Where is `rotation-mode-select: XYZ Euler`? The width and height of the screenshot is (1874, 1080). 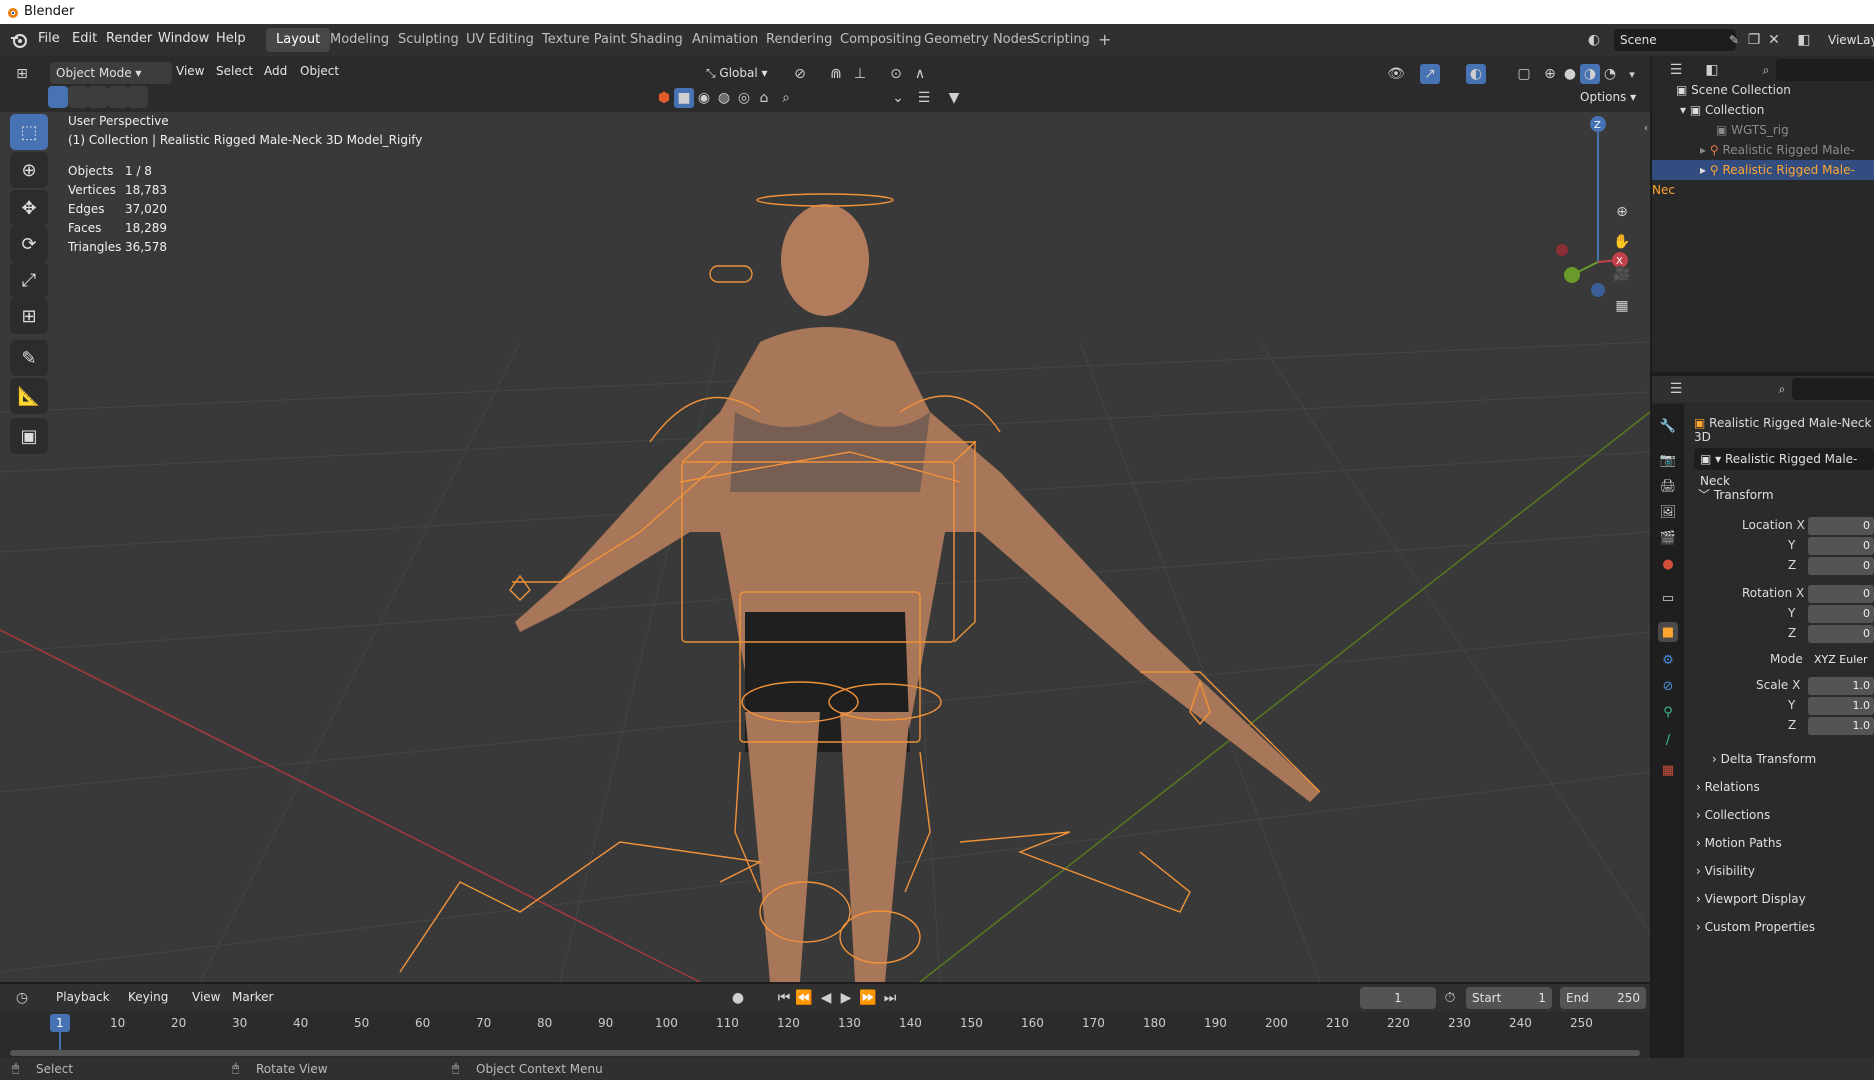 rotation-mode-select: XYZ Euler is located at coordinates (1841, 660).